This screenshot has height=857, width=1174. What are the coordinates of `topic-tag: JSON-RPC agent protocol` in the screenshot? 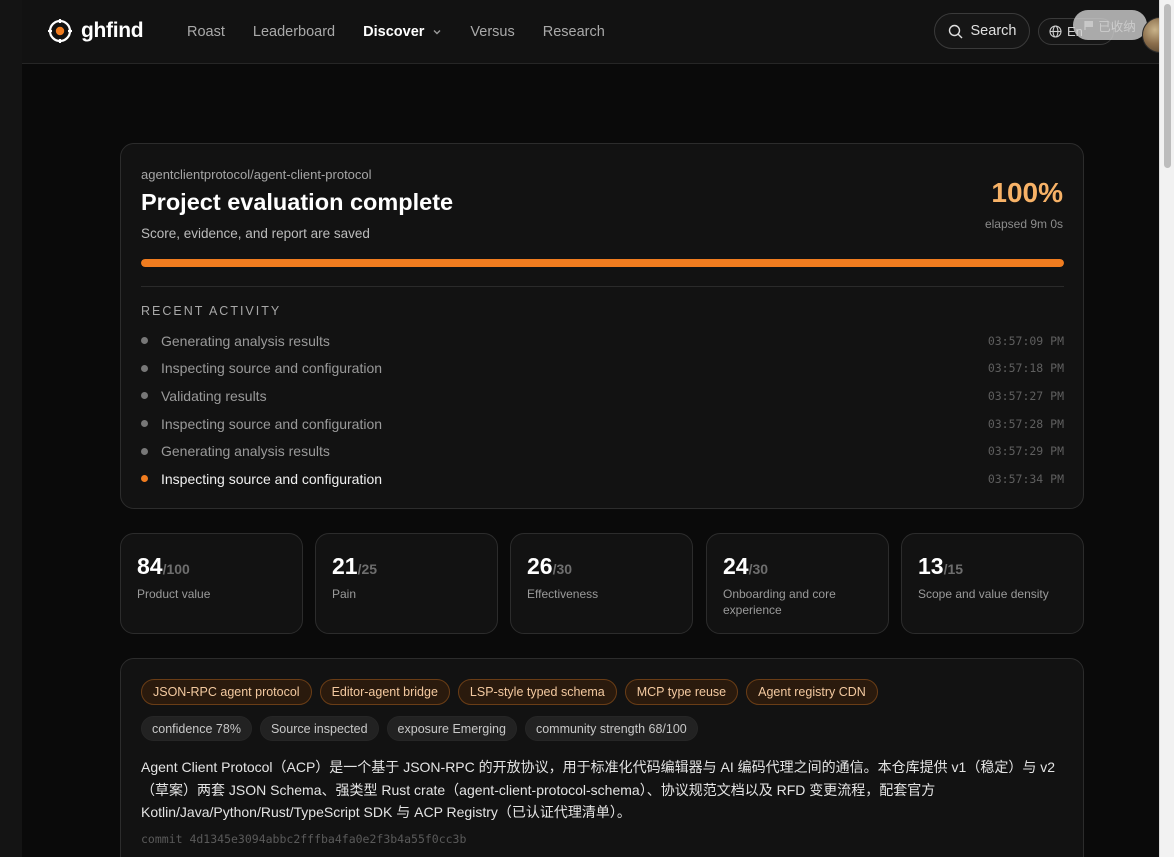 It's located at (226, 692).